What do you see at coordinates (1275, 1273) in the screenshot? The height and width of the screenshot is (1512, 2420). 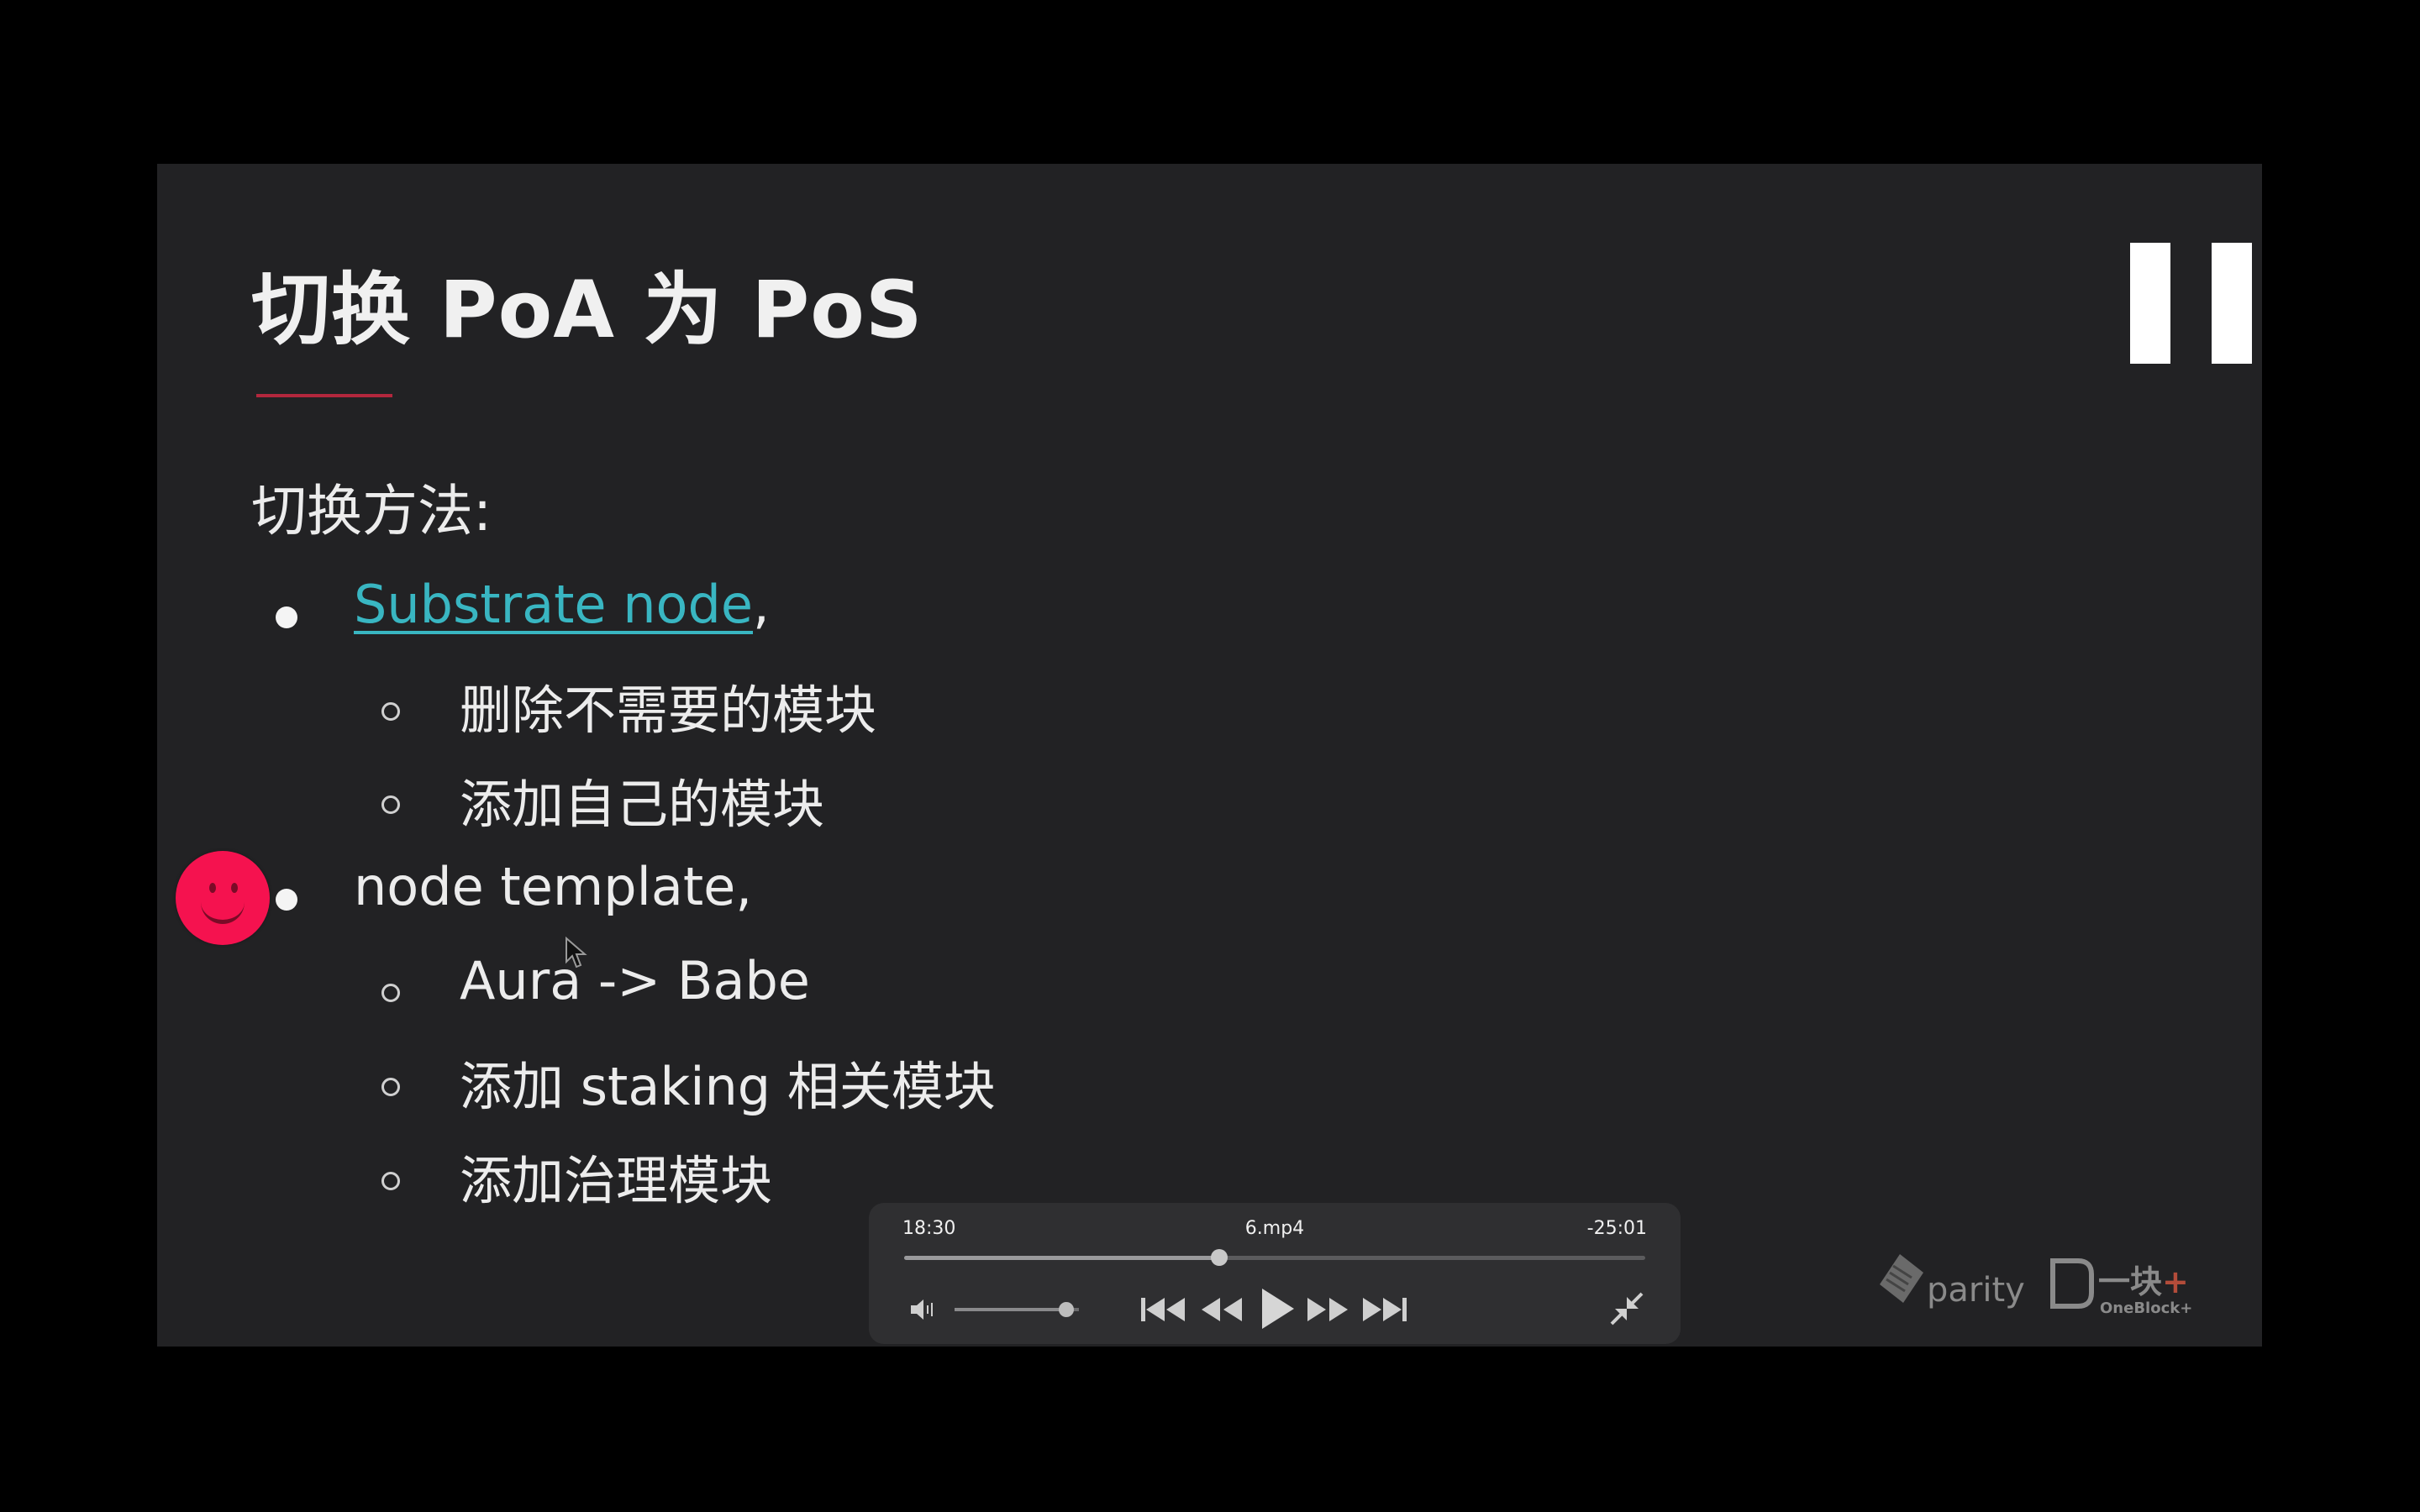 I see `video-controls: 18:30 6.mp4 -25:01` at bounding box center [1275, 1273].